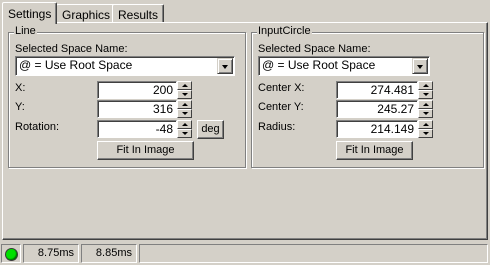  I want to click on line-space-dropdown-button, so click(225, 66).